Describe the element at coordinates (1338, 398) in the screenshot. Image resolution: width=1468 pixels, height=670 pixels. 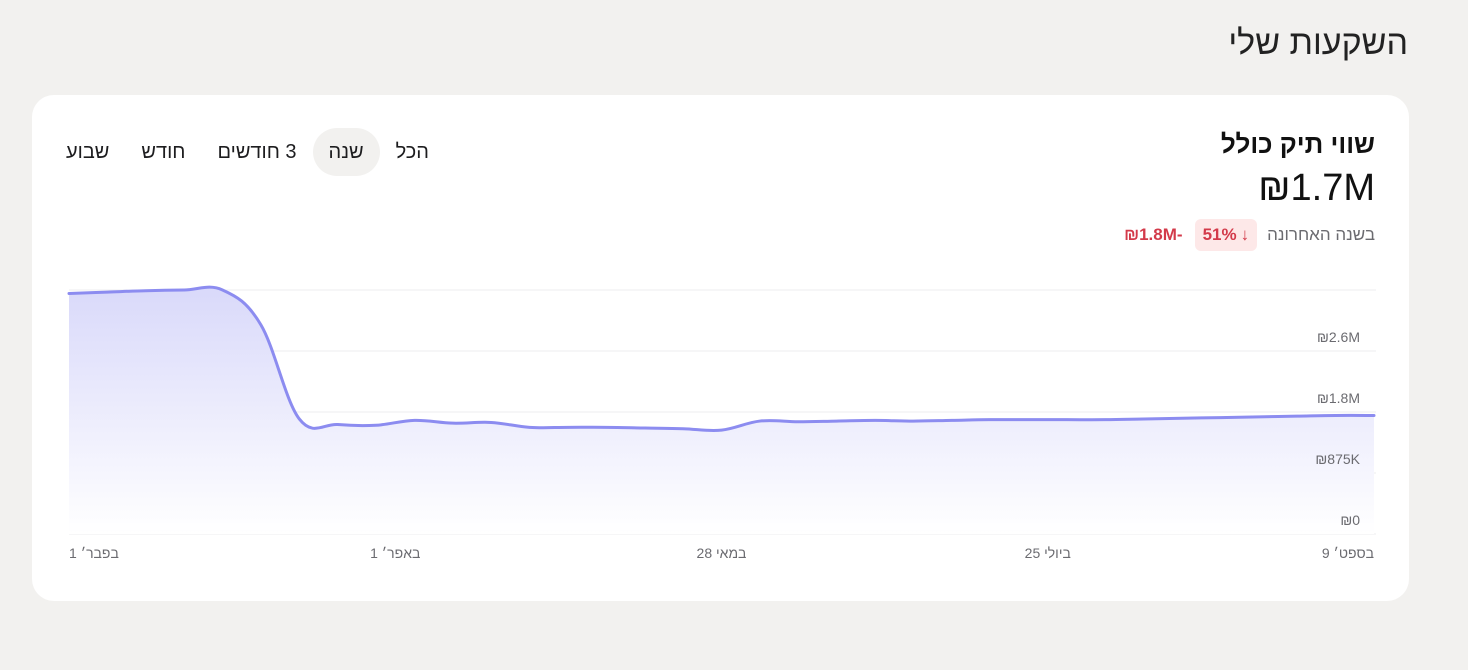
I see `y-tick-label: ₪1.8M` at that location.